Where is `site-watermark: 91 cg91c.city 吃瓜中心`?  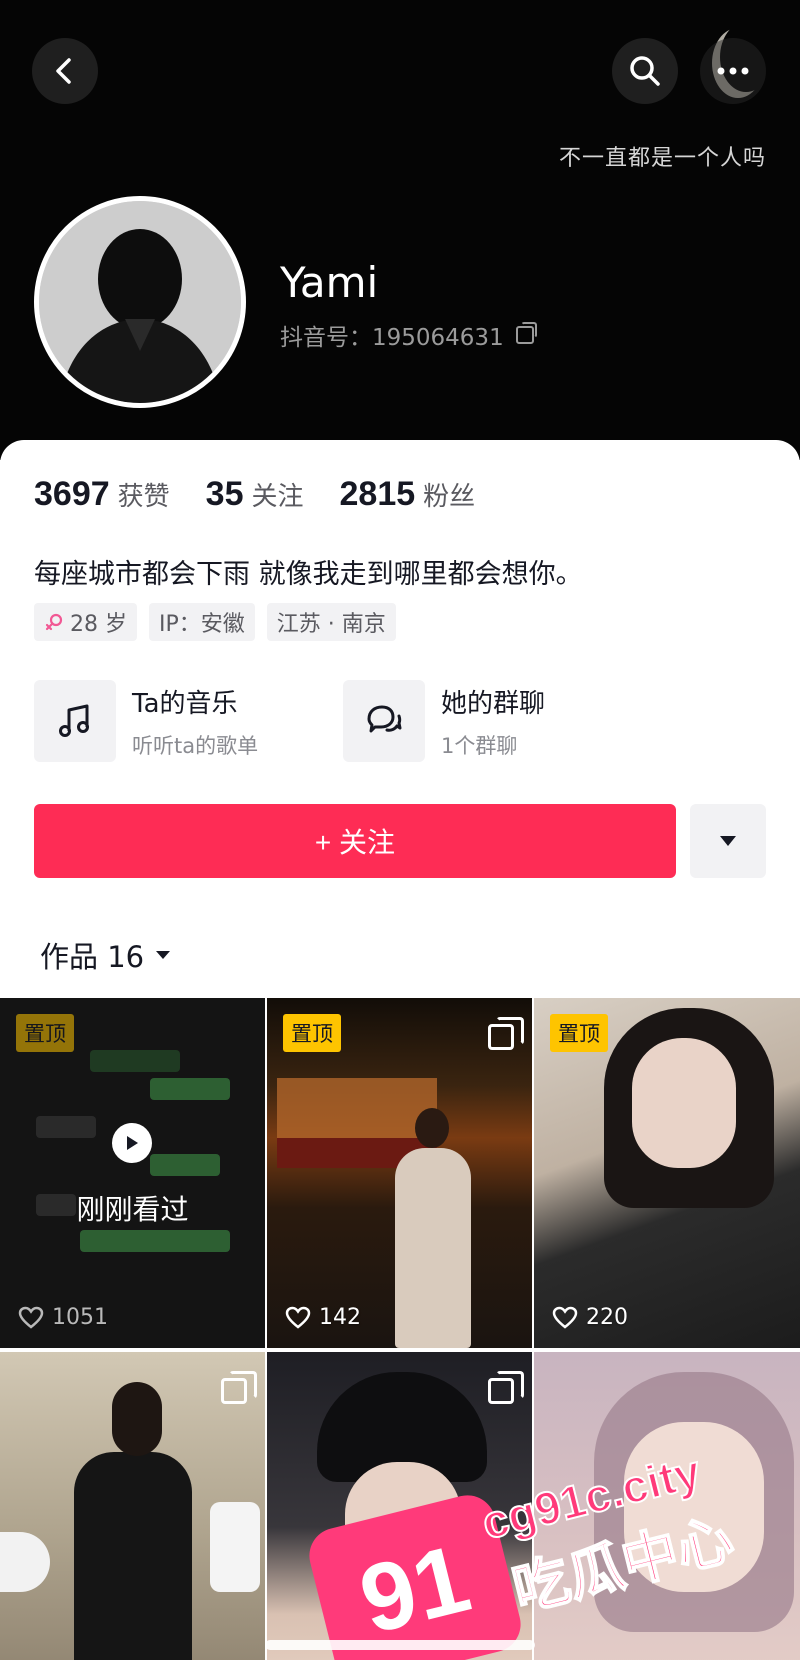
site-watermark: 91 cg91c.city 吃瓜中心 is located at coordinates (546, 1545).